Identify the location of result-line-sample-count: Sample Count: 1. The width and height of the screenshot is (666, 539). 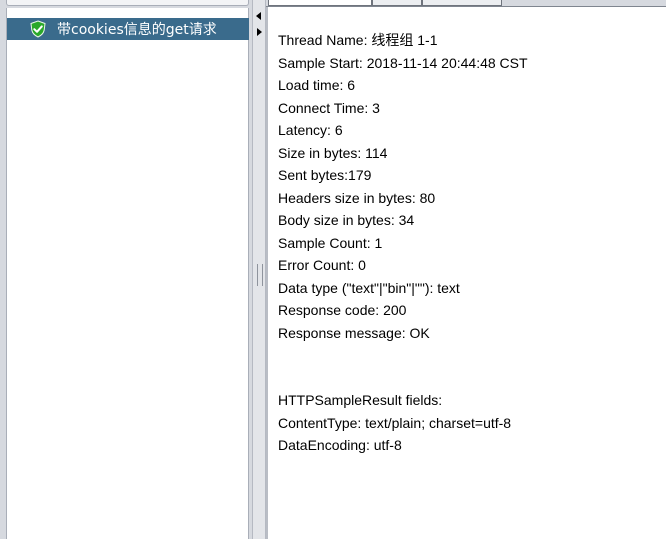
(330, 242).